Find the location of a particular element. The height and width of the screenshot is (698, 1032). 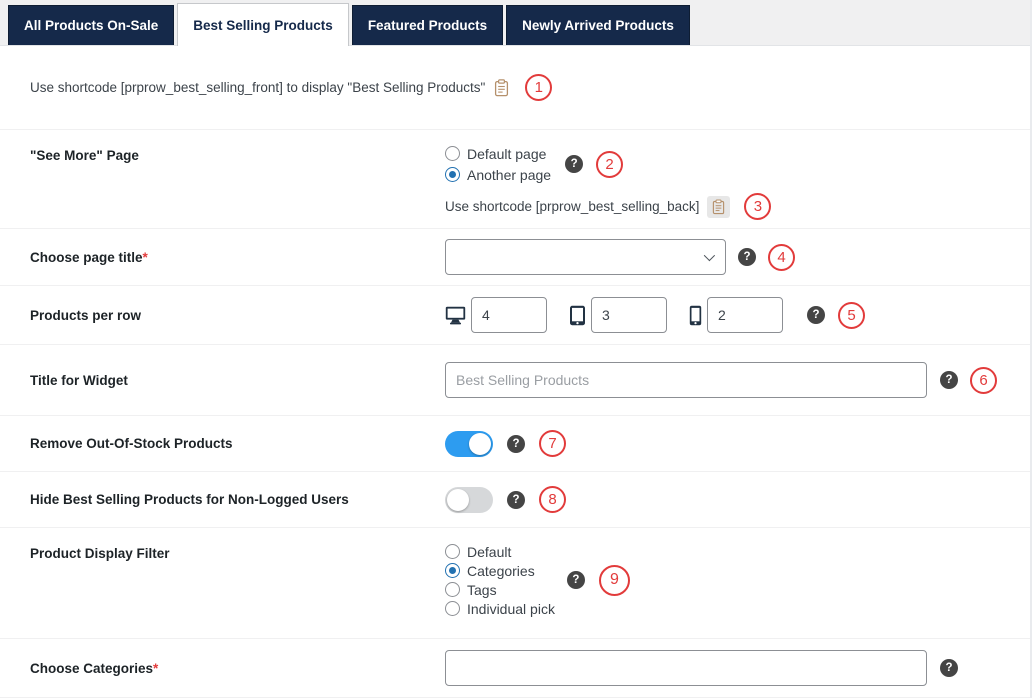

row-choose-page-title: Choose page title* ? 4 is located at coordinates (515, 256).